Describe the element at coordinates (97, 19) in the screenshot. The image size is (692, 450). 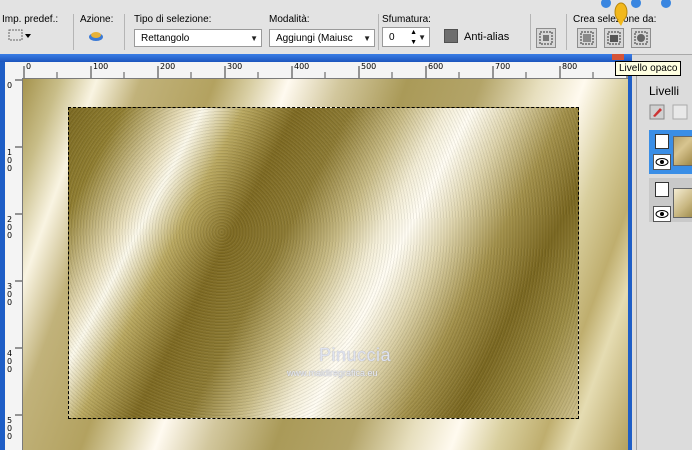
I see `action-label: Azione:` at that location.